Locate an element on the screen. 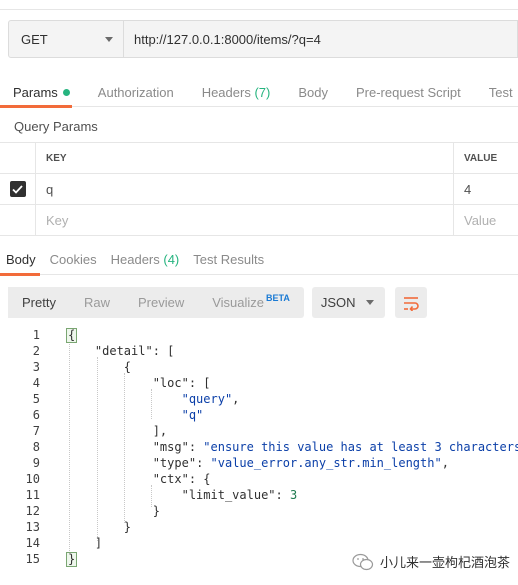 The image size is (518, 585). tab-tests-label: Test is located at coordinates (500, 92).